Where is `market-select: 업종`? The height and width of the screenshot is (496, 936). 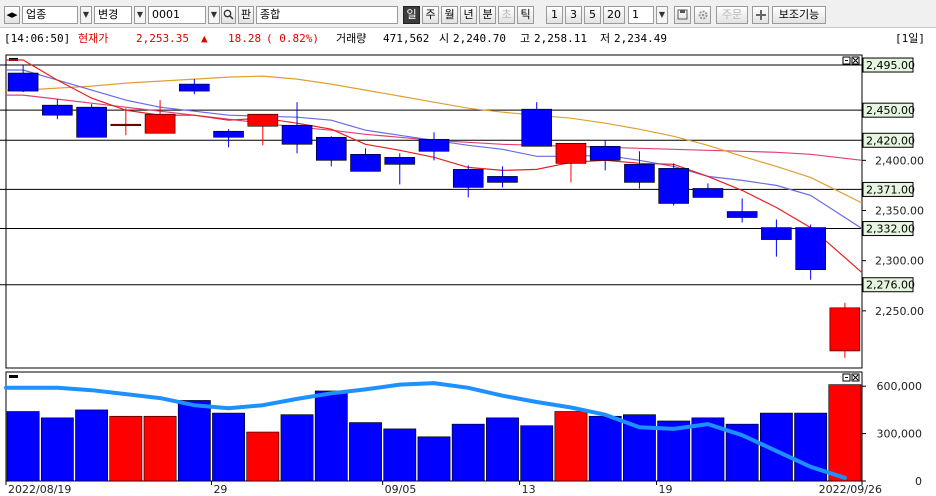 market-select: 업종 is located at coordinates (50, 15).